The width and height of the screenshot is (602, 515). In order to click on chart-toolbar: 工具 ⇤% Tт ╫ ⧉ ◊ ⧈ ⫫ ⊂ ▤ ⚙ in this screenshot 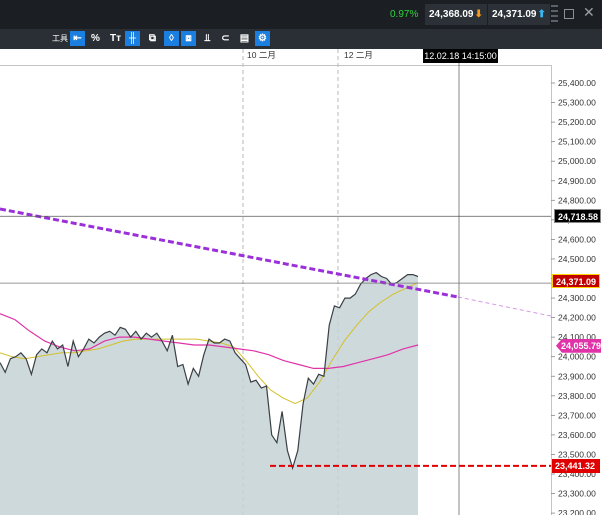, I will do `click(301, 39)`.